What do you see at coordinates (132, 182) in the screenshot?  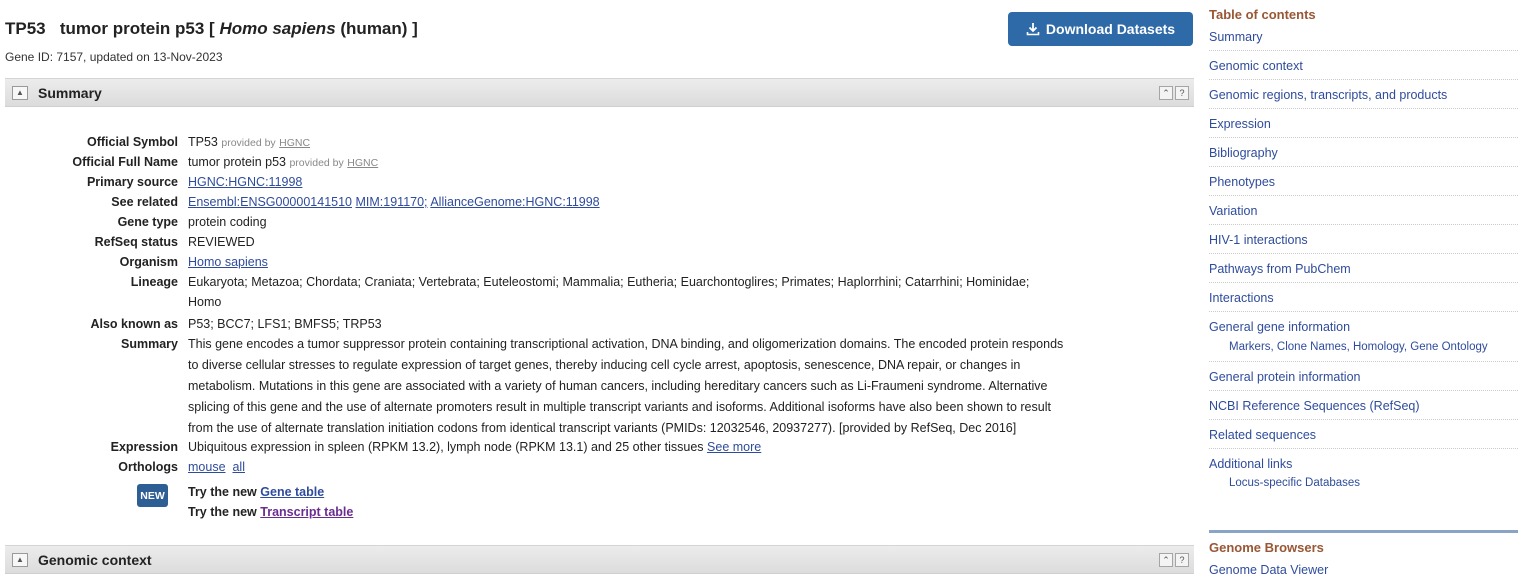 I see `primary-source-label: Primary source` at bounding box center [132, 182].